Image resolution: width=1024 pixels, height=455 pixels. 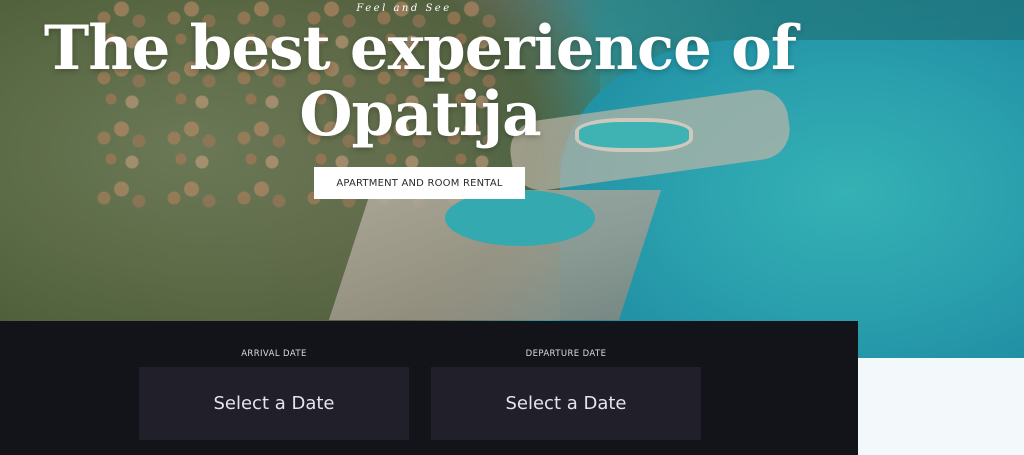 I want to click on arrival-date-picker: Select a Date, so click(x=274, y=403).